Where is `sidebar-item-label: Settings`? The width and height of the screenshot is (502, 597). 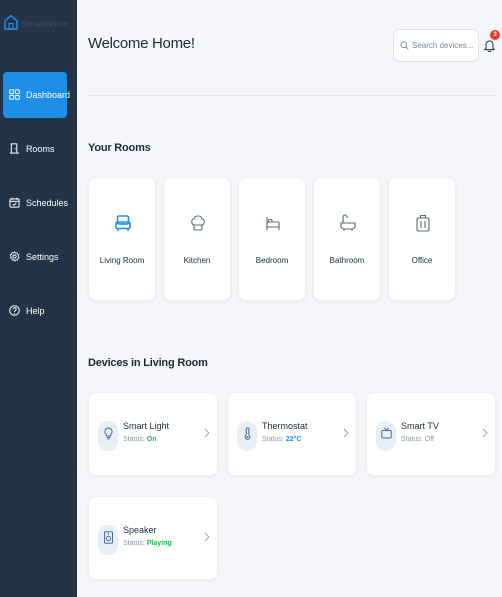
sidebar-item-label: Settings is located at coordinates (42, 257).